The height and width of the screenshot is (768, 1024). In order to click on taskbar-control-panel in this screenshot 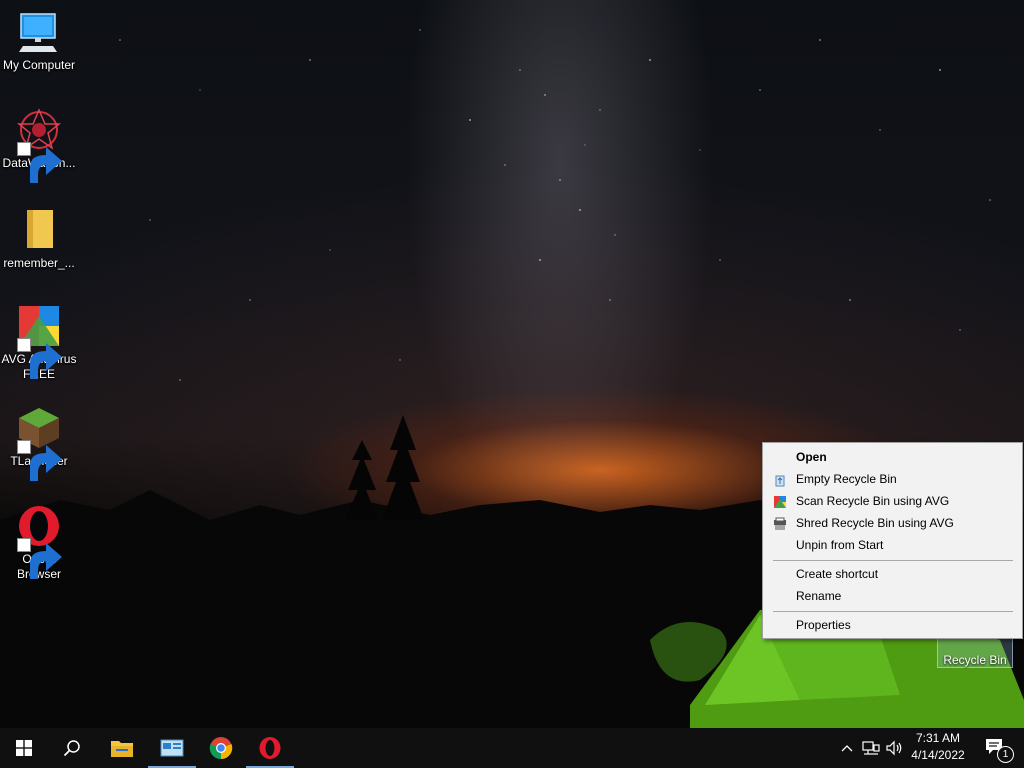, I will do `click(172, 748)`.